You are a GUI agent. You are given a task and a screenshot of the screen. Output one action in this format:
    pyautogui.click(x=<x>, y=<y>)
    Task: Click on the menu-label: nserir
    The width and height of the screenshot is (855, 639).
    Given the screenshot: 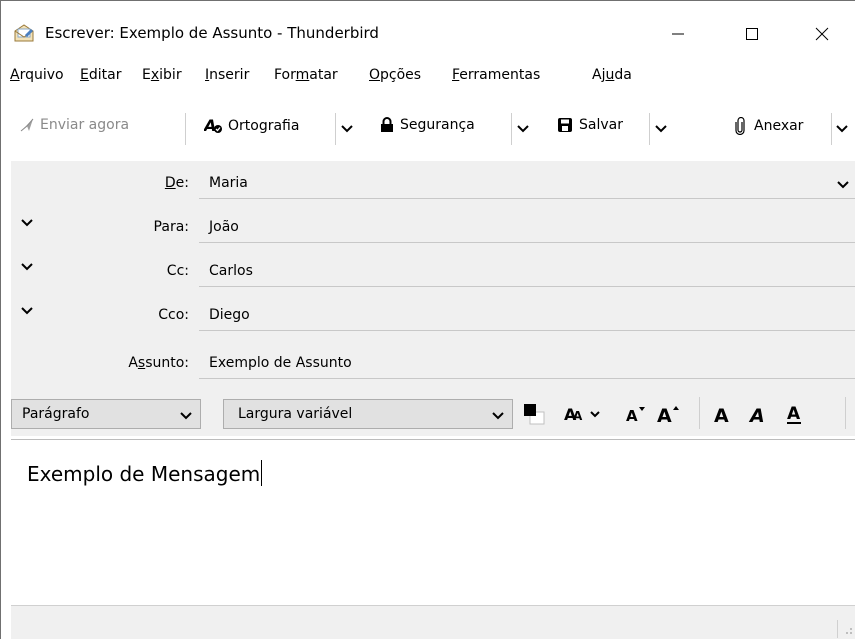 What is the action you would take?
    pyautogui.click(x=229, y=75)
    